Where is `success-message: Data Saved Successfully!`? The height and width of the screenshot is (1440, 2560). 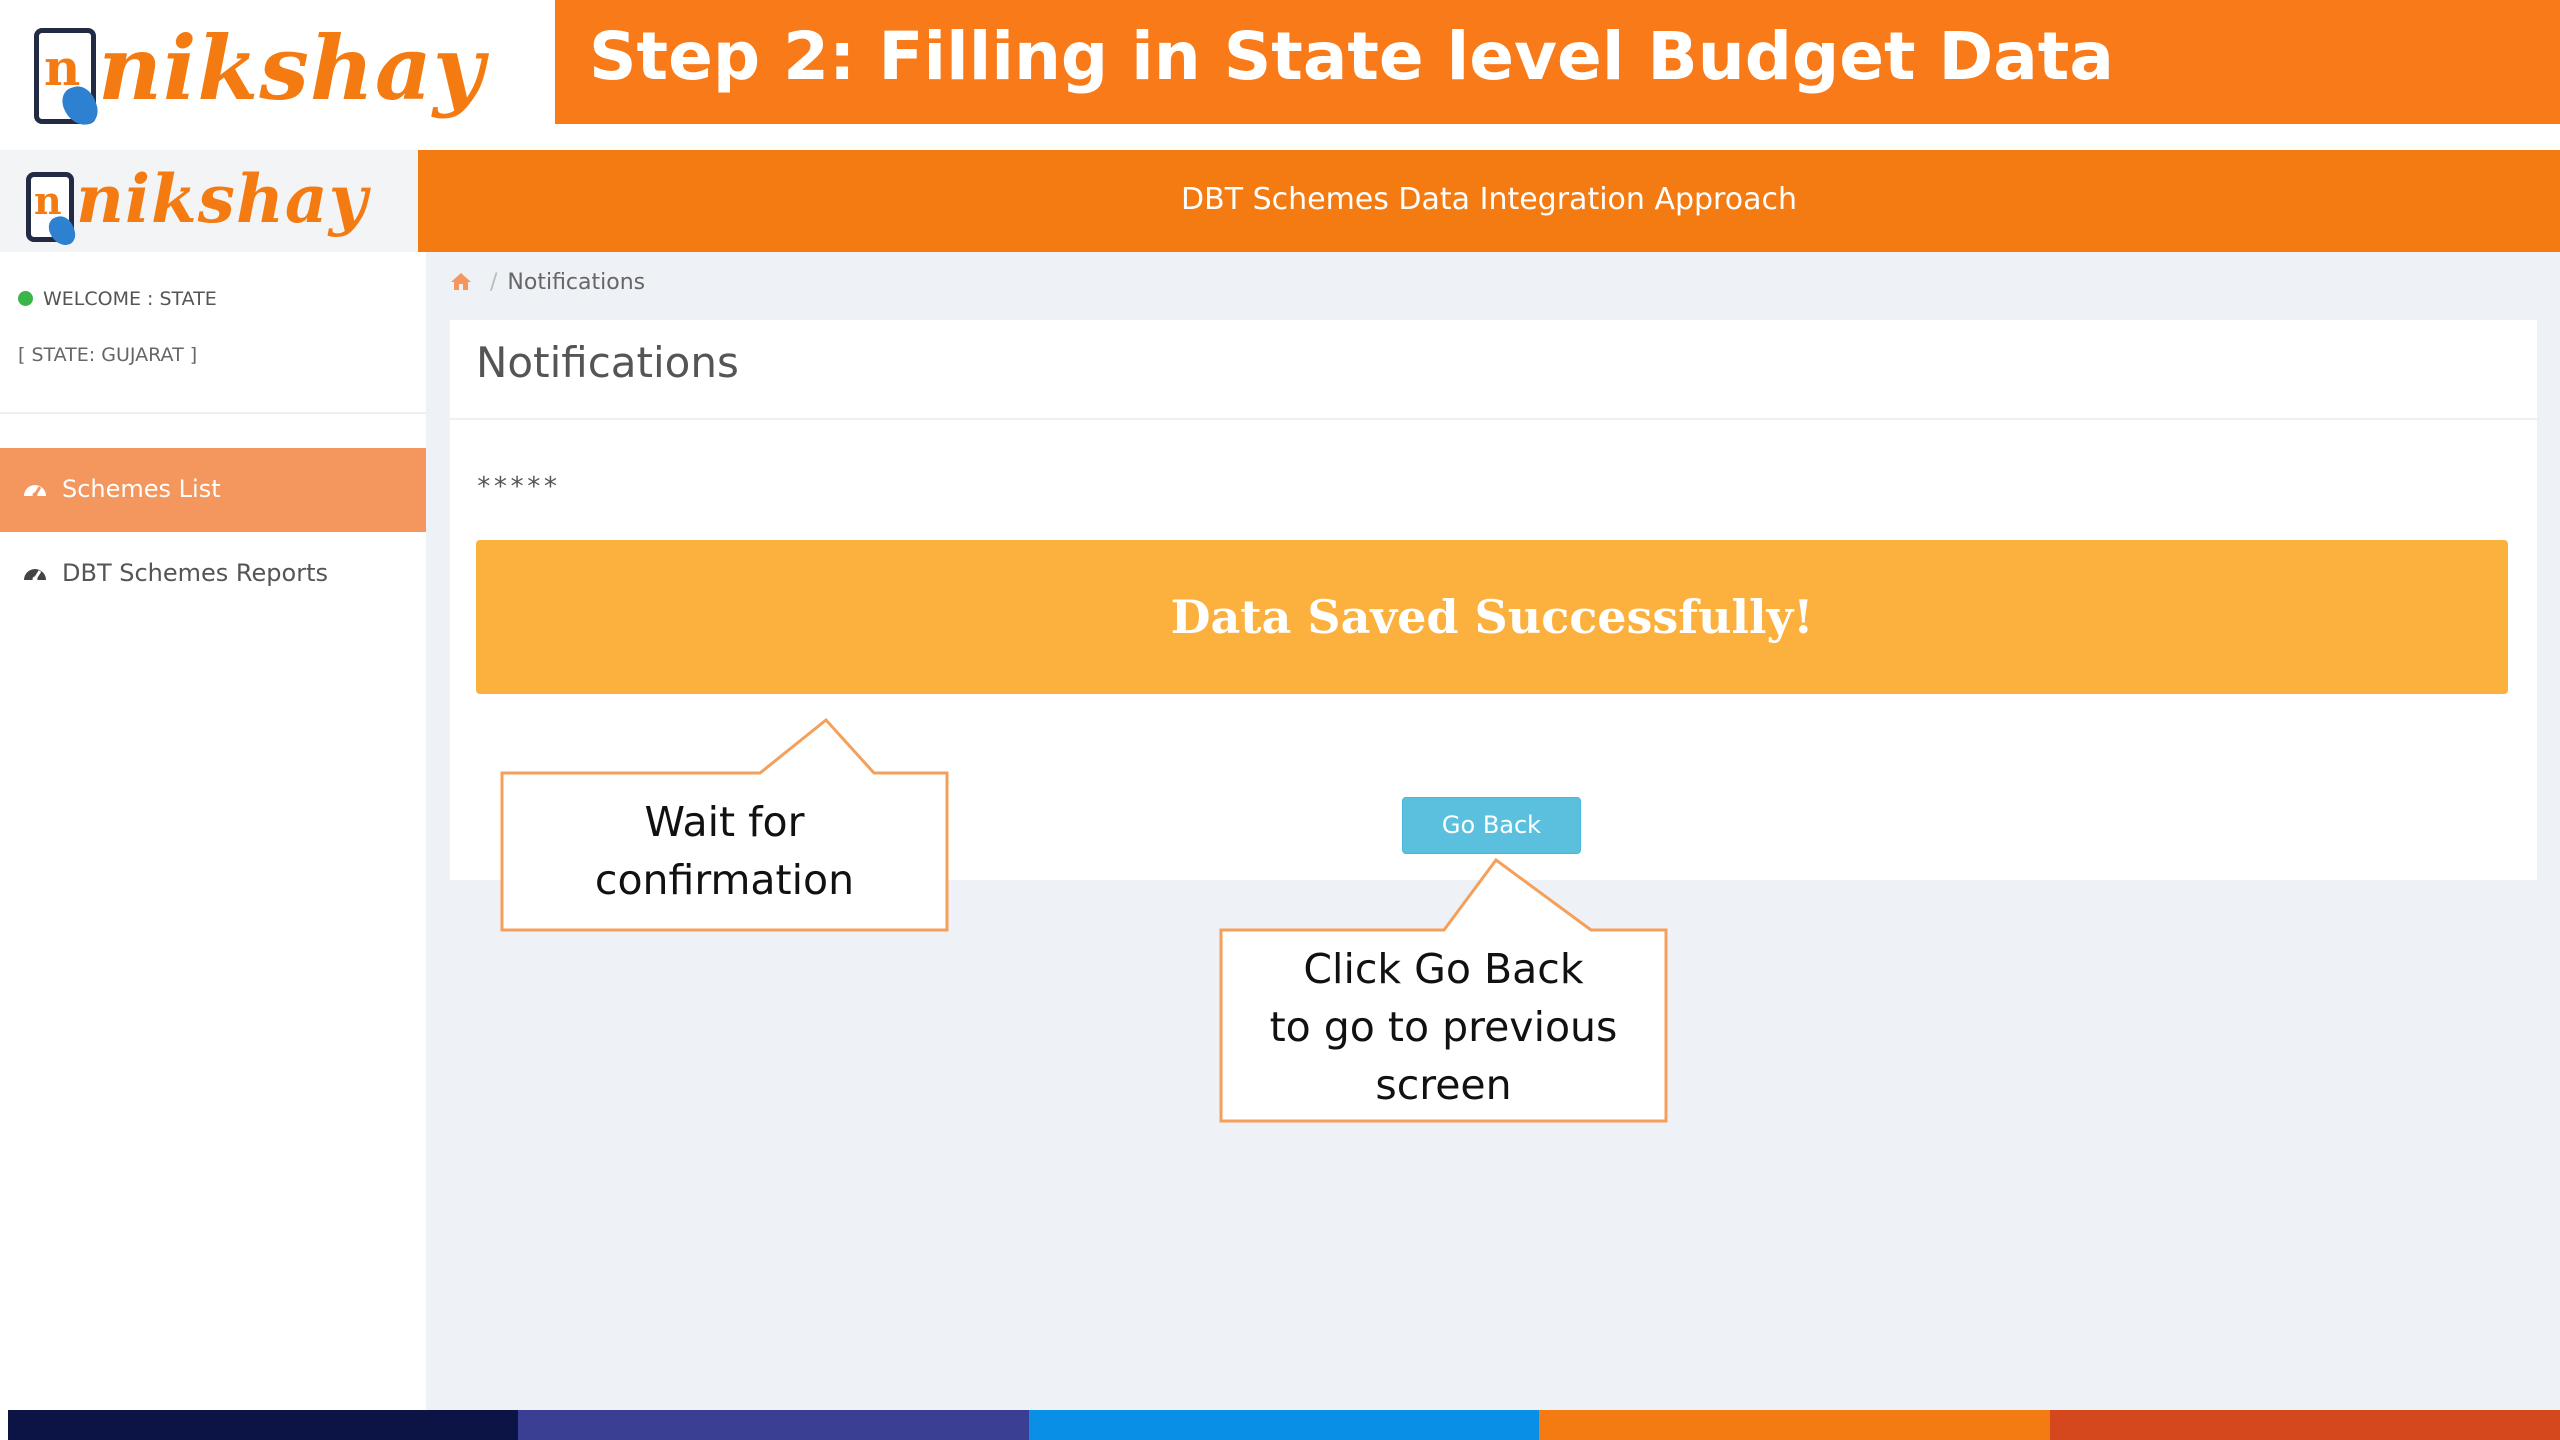
success-message: Data Saved Successfully! is located at coordinates (1492, 617).